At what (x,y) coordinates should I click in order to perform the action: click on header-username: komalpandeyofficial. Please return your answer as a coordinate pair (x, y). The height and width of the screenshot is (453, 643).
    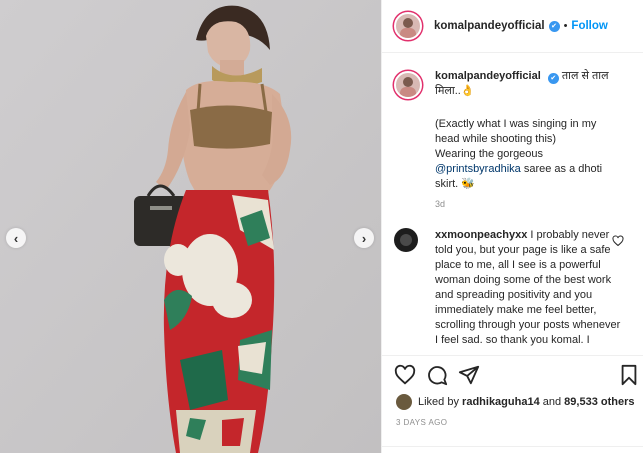
    Looking at the image, I should click on (489, 26).